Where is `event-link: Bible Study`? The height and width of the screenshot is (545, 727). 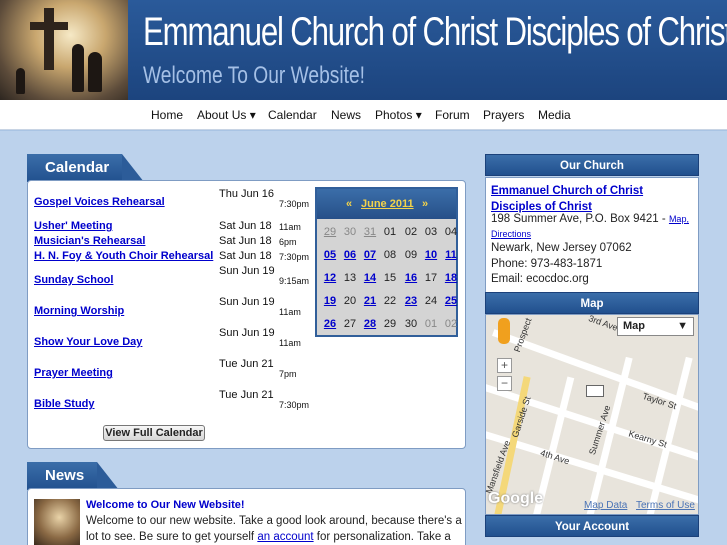
event-link: Bible Study is located at coordinates (64, 404).